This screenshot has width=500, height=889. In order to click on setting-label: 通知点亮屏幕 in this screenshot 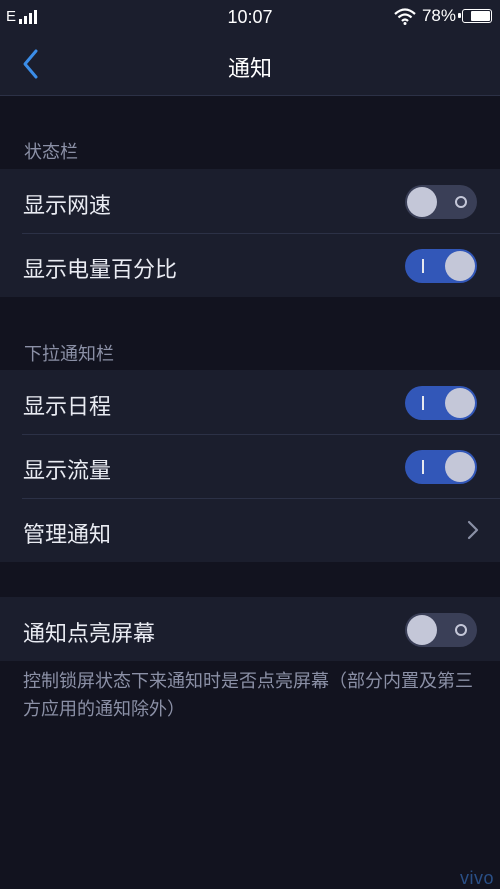, I will do `click(89, 634)`.